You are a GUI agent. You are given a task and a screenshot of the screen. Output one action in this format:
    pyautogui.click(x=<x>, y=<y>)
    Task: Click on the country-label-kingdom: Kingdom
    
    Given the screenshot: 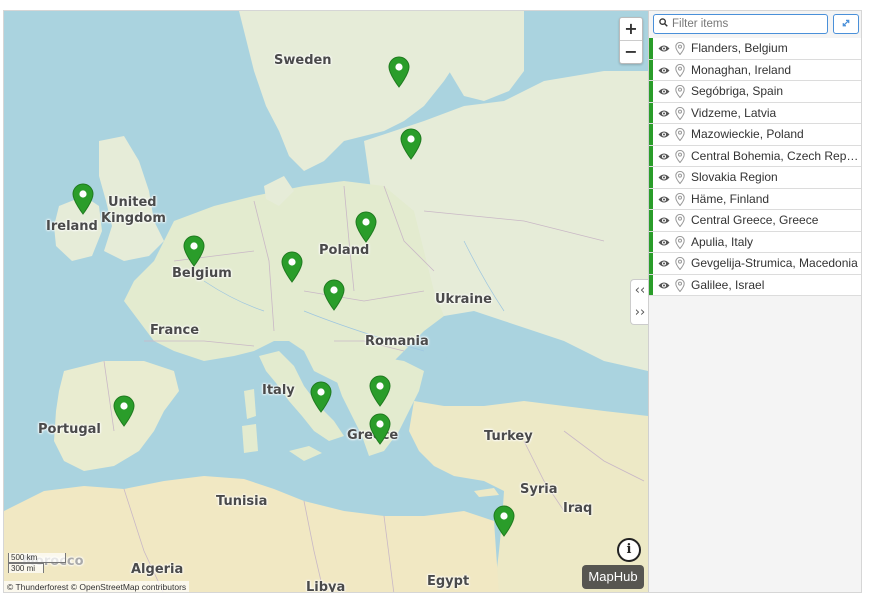 What is the action you would take?
    pyautogui.click(x=133, y=218)
    